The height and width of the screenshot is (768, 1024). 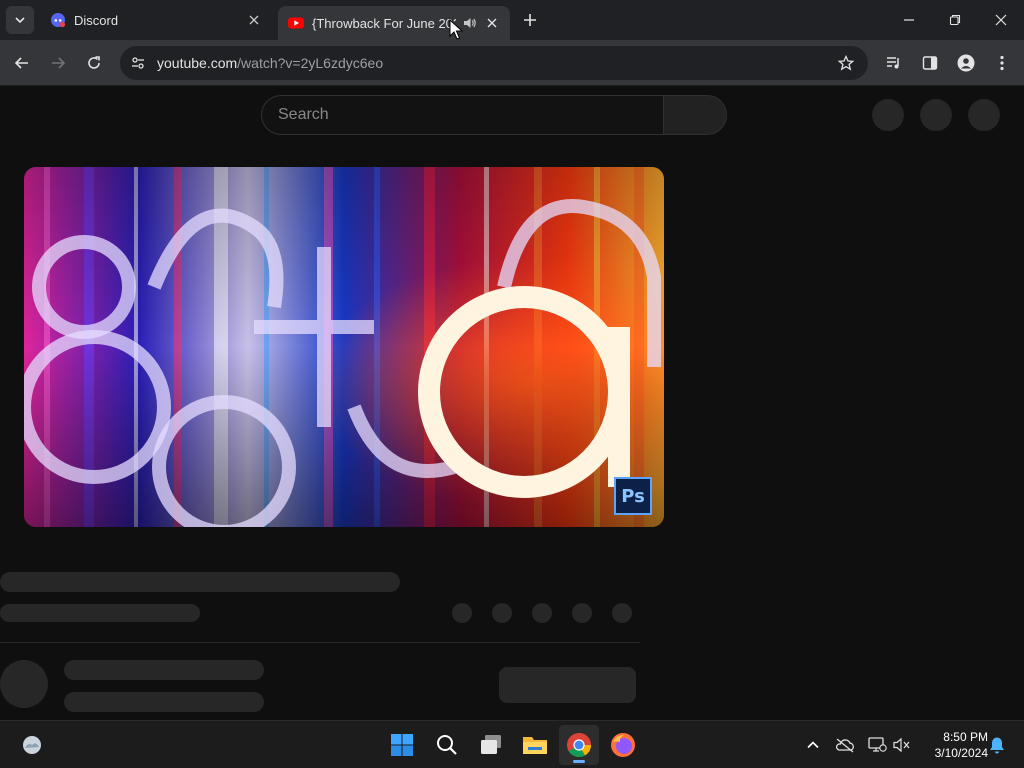 What do you see at coordinates (633, 496) in the screenshot?
I see `photoshop-badge: Ps` at bounding box center [633, 496].